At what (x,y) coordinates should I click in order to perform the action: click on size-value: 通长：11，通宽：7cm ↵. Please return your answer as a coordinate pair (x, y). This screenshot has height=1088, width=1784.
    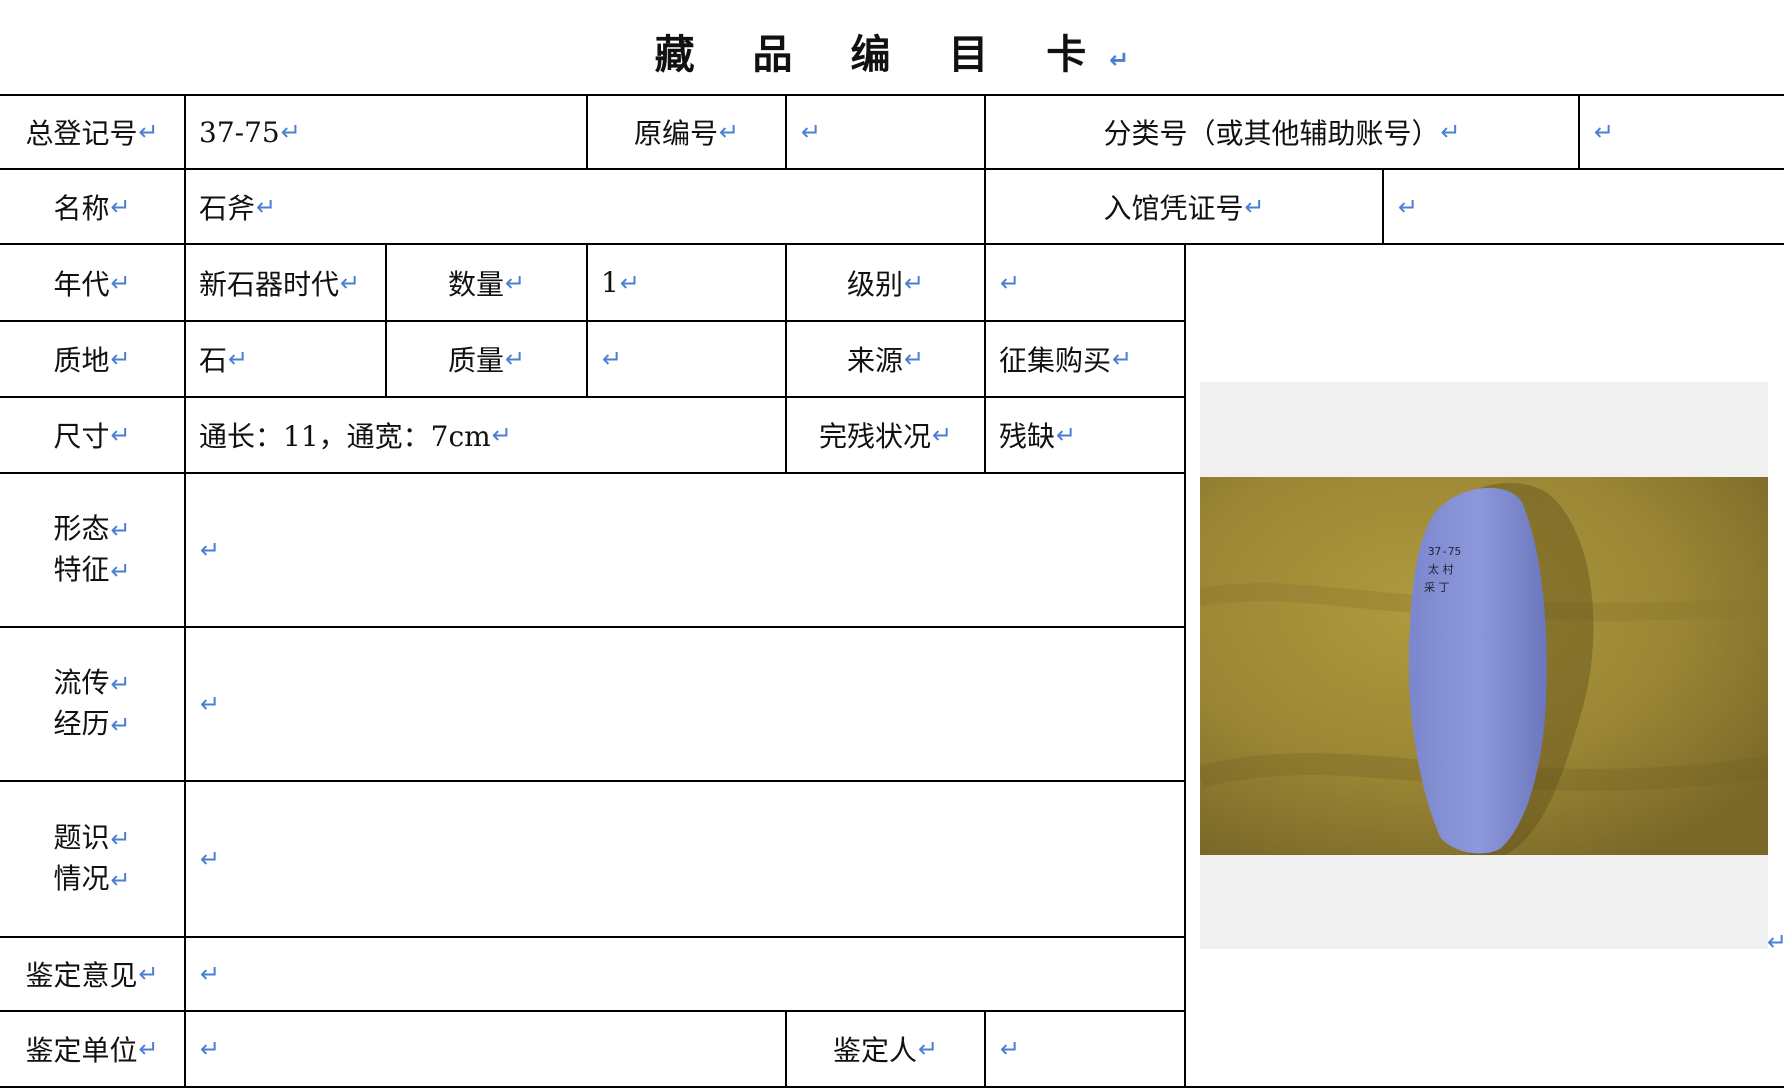
    Looking at the image, I should click on (485, 435).